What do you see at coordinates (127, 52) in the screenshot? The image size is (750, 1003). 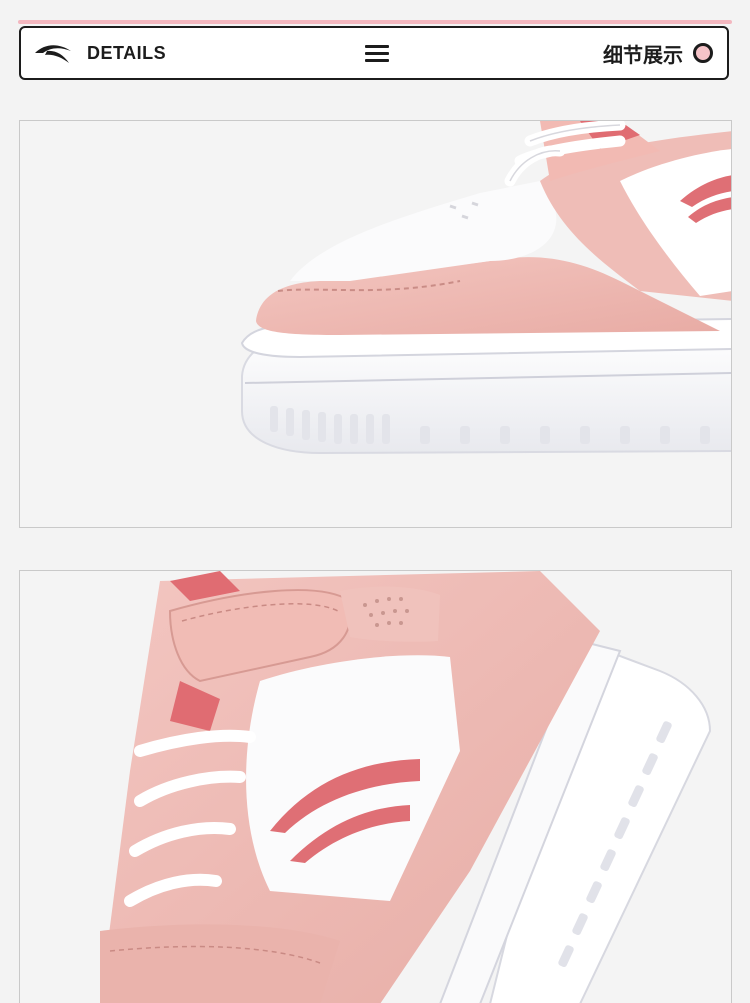 I see `page-title: DETAILS` at bounding box center [127, 52].